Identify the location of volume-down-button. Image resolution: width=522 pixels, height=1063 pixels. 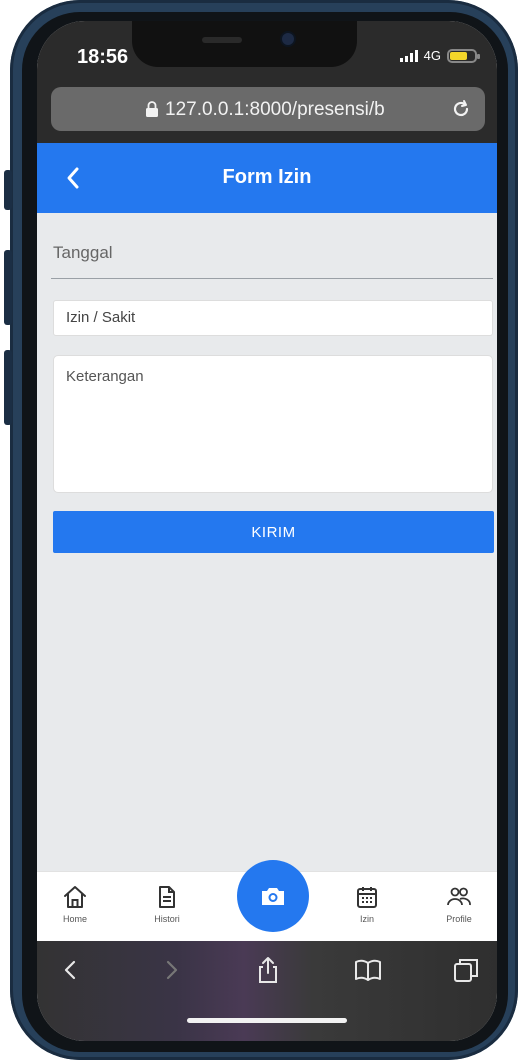
(8, 387).